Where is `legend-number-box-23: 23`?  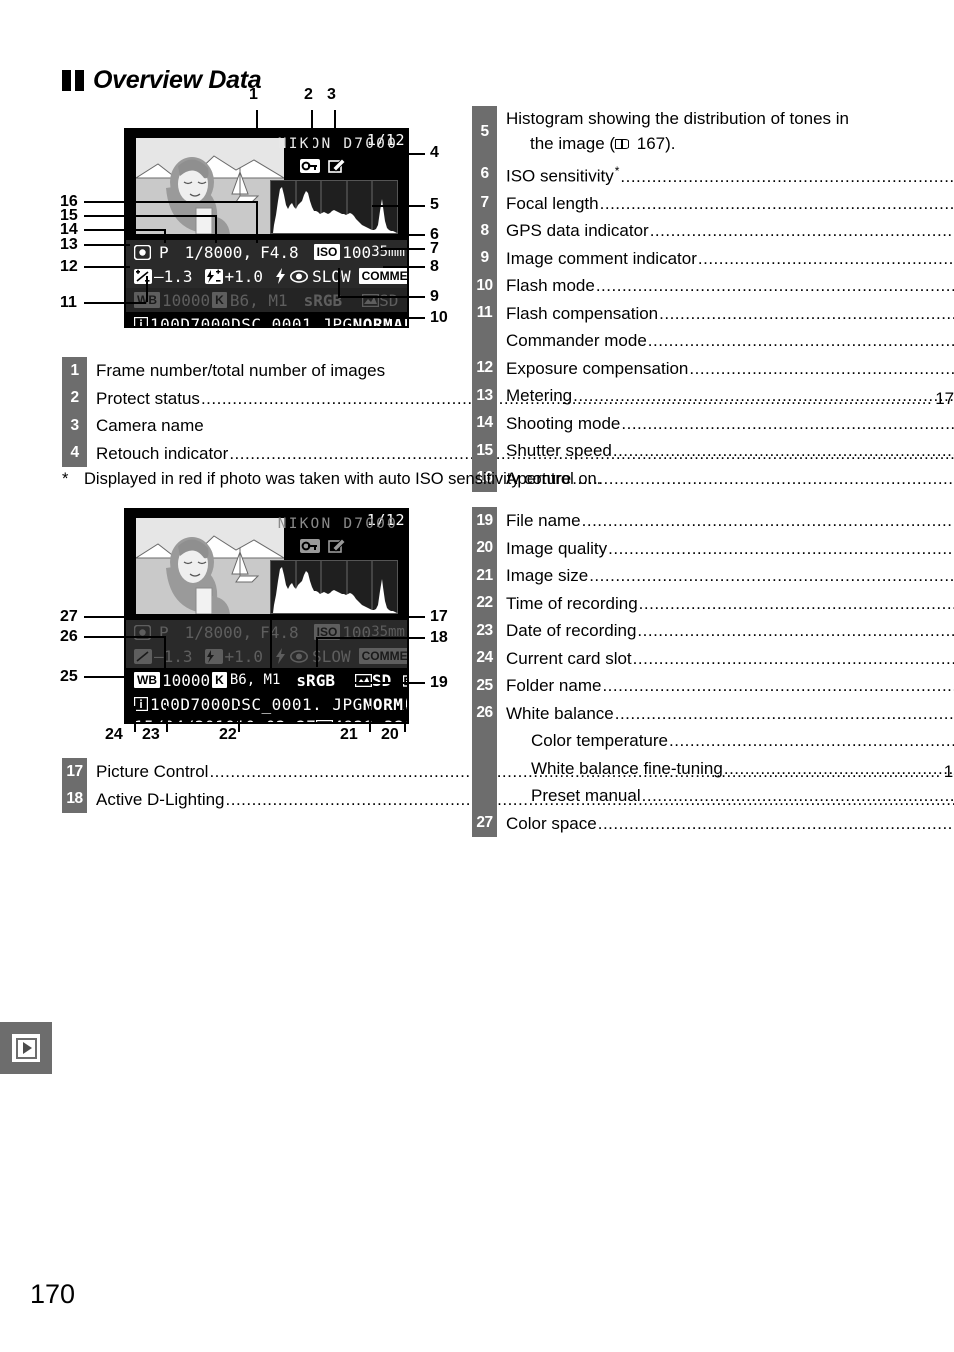
legend-number-box-23: 23 is located at coordinates (484, 631).